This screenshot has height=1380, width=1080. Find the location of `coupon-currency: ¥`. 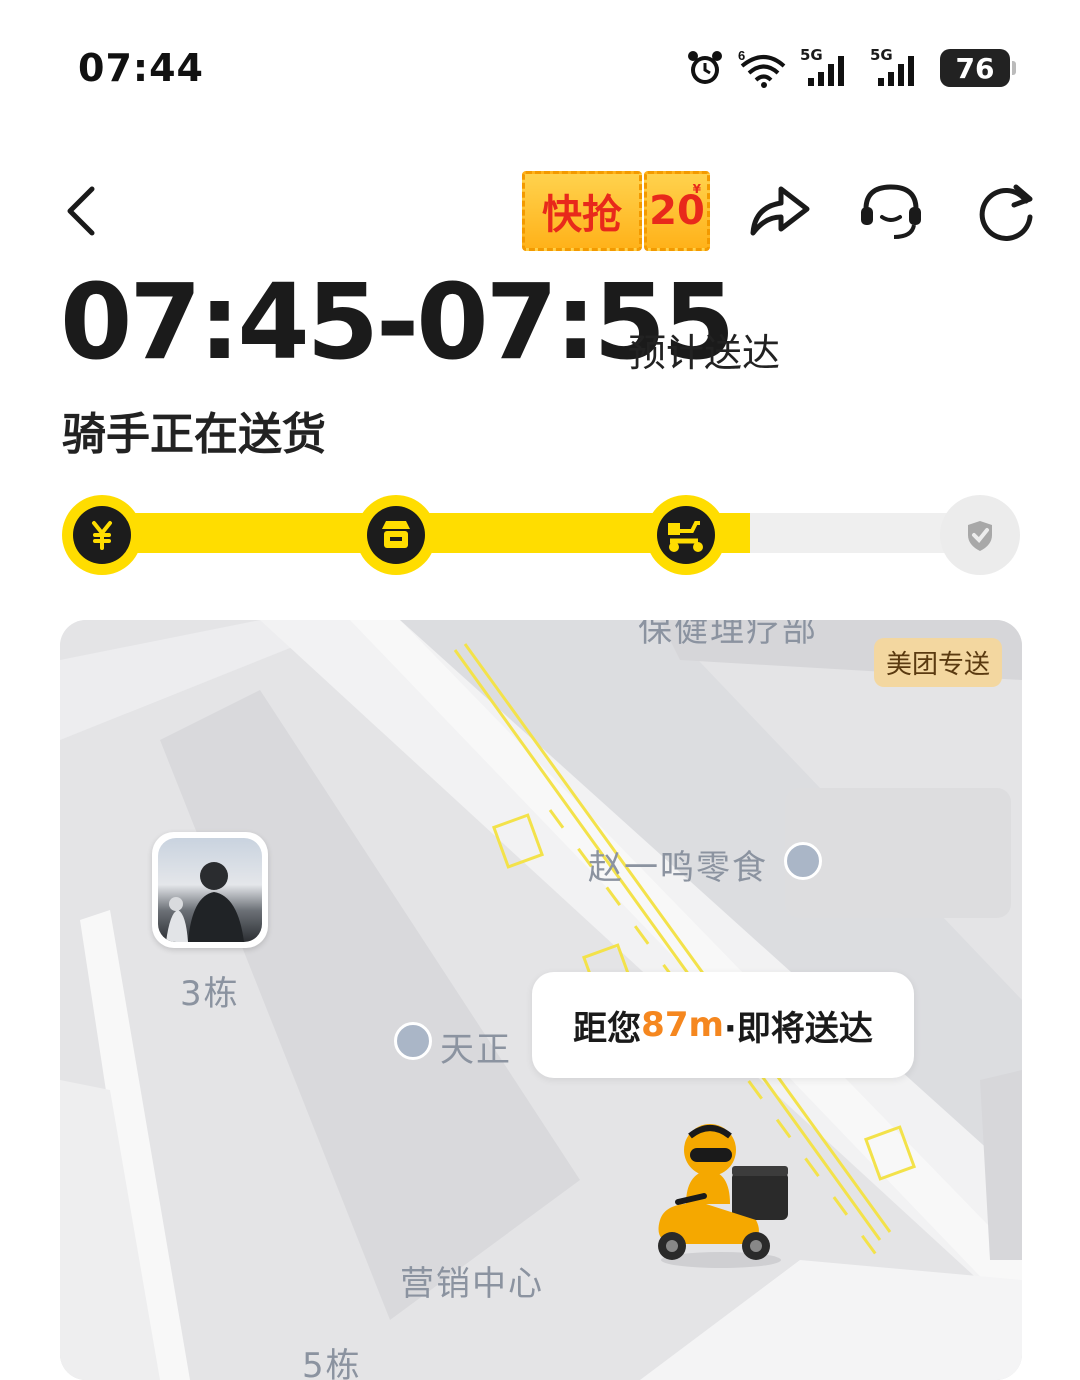

coupon-currency: ¥ is located at coordinates (696, 189).